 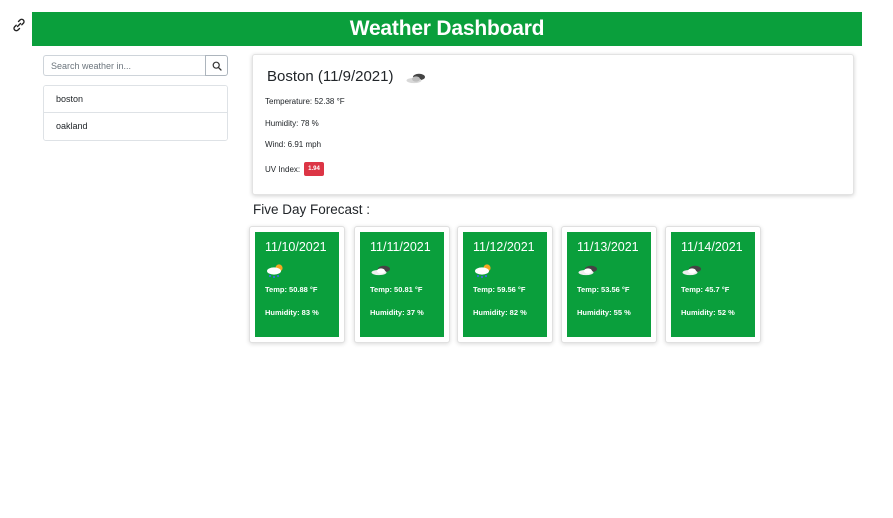 I want to click on search-input, so click(x=124, y=65).